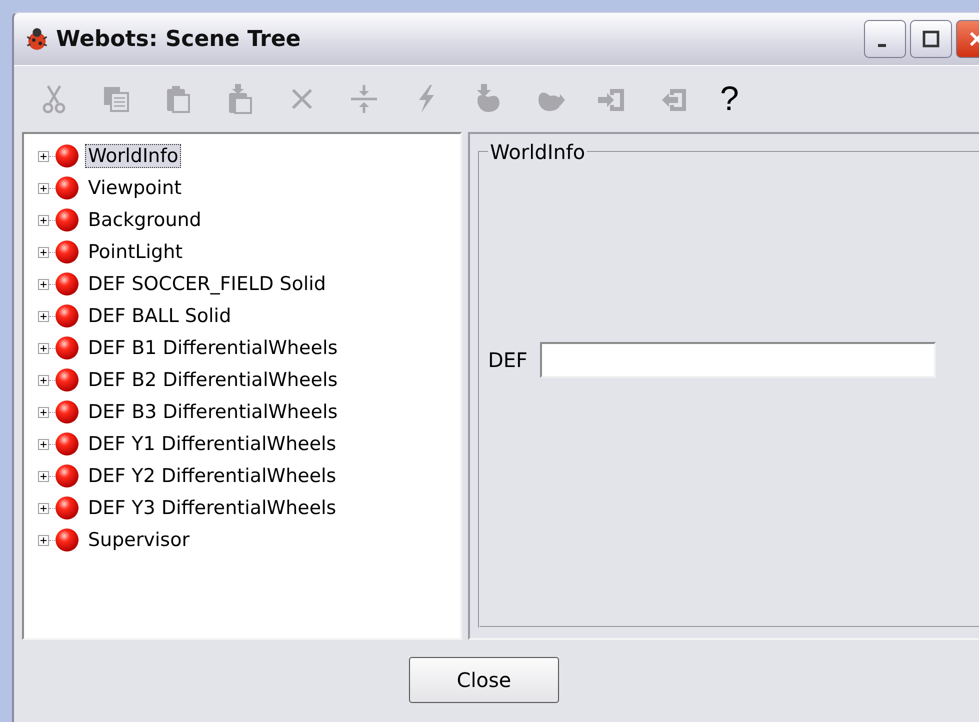 This screenshot has width=979, height=722. What do you see at coordinates (159, 316) in the screenshot?
I see `tree-item: DEF BALL Solid` at bounding box center [159, 316].